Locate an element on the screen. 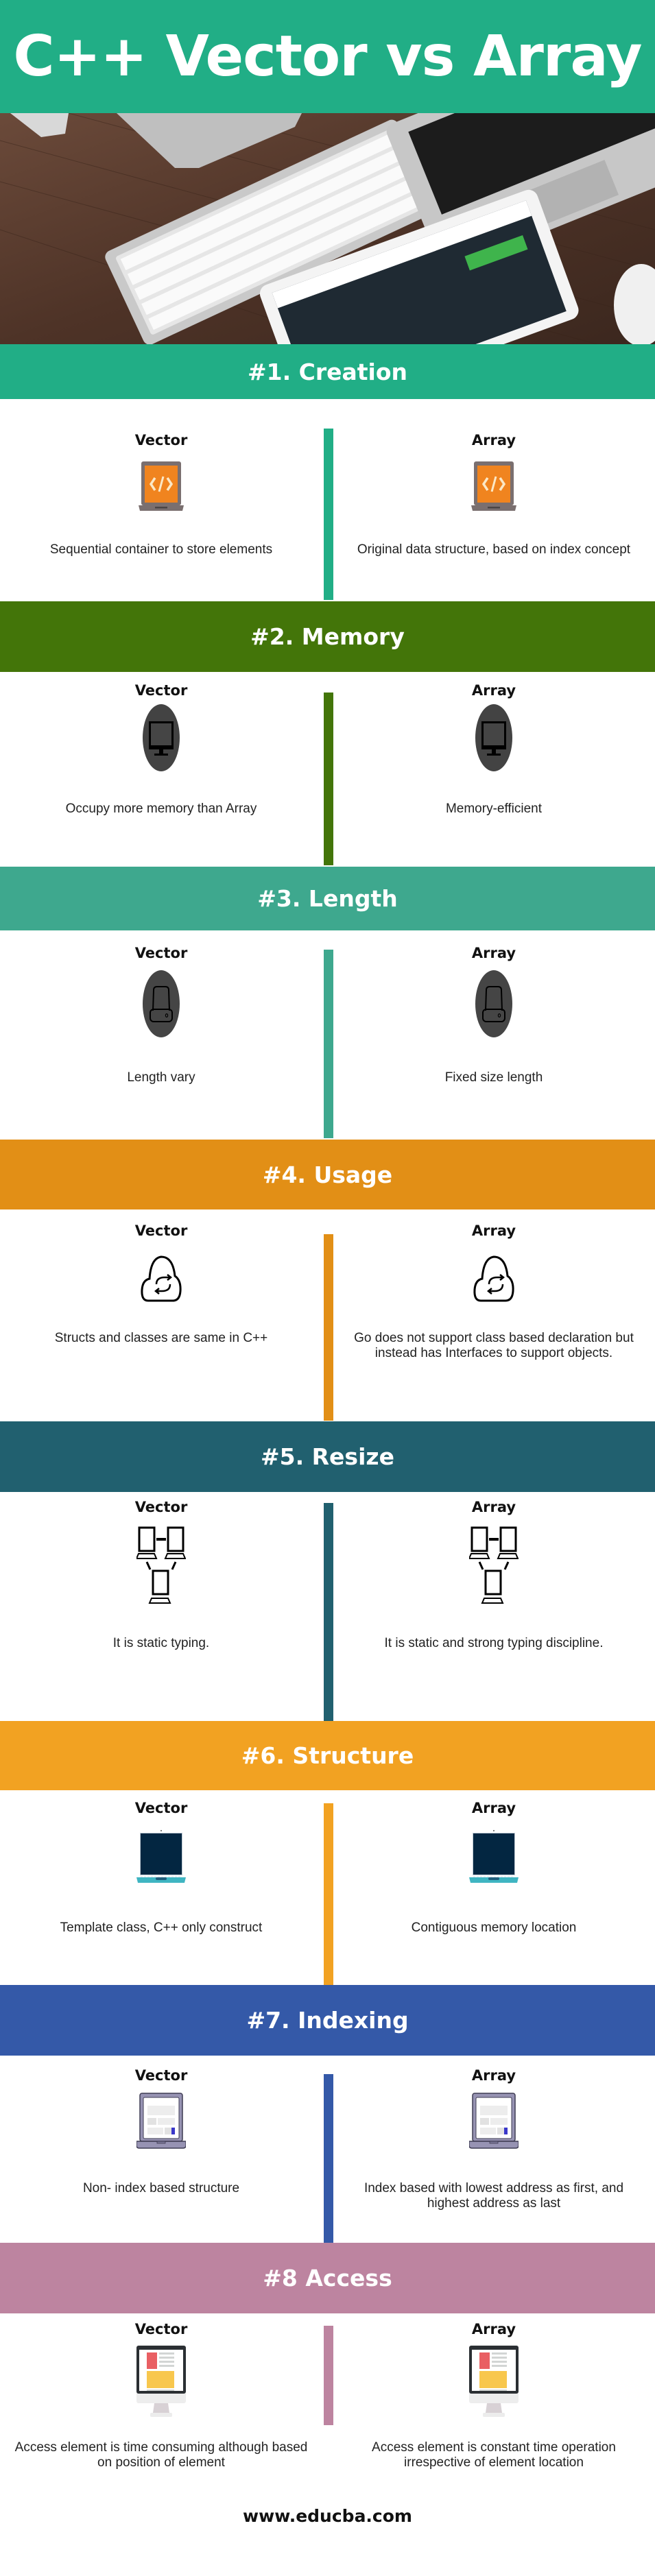 The image size is (655, 2576). vector-column: Vector It is static typing. is located at coordinates (161, 1575).